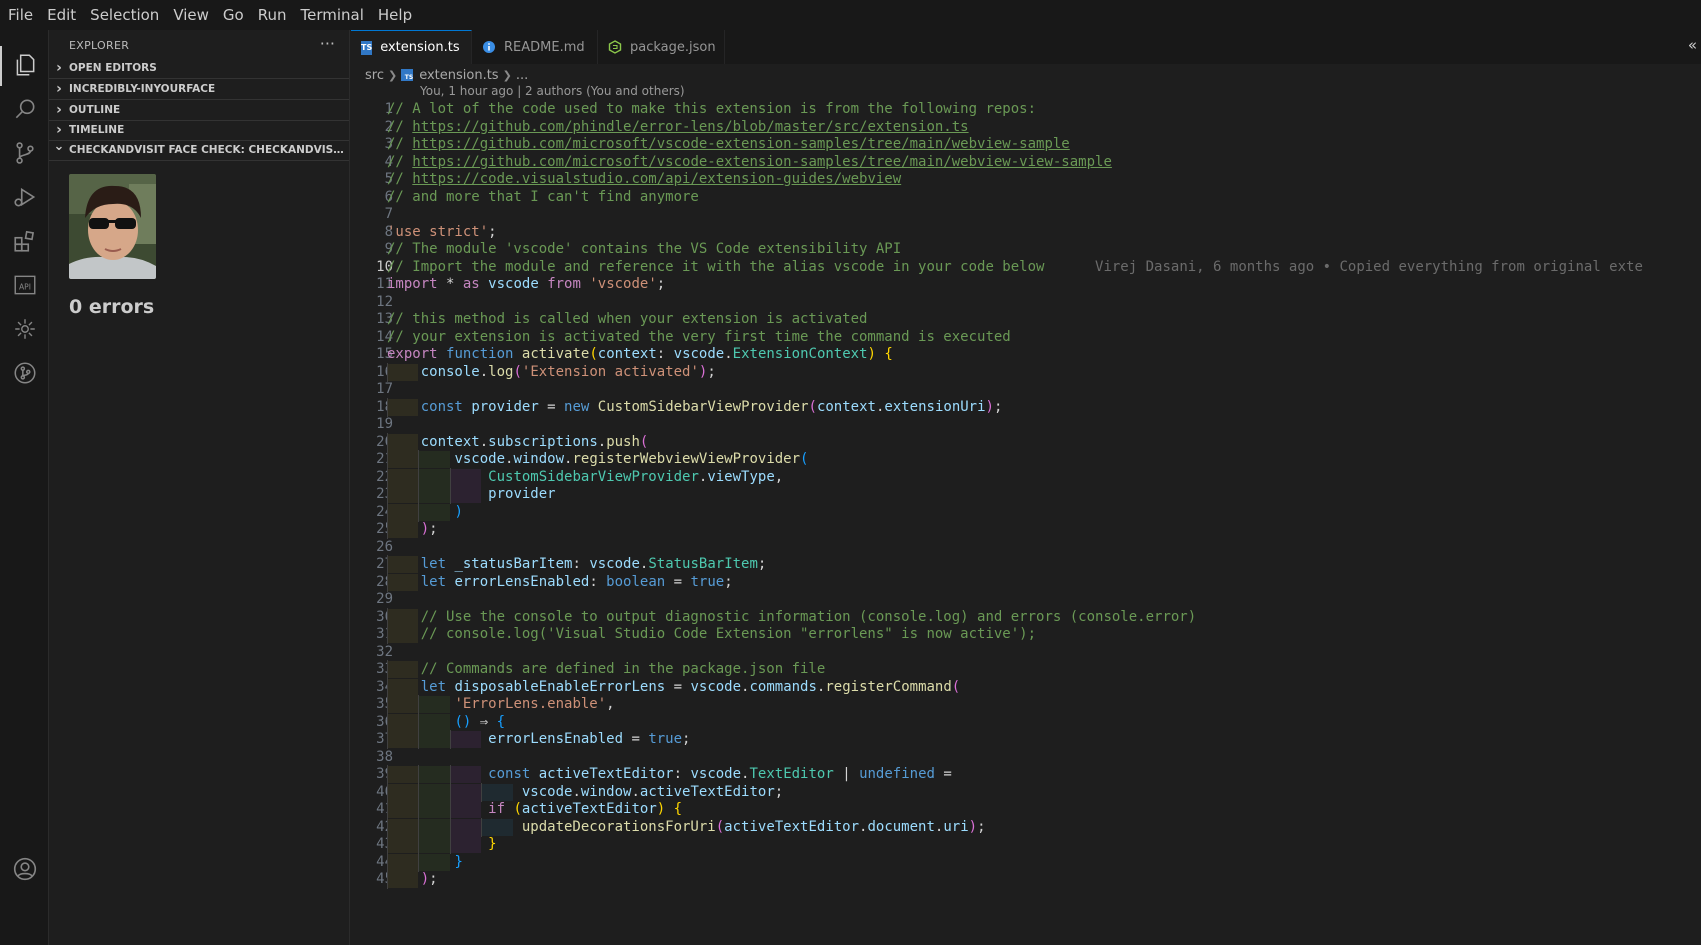 The image size is (1701, 945). What do you see at coordinates (332, 15) in the screenshot?
I see `menu-terminal: Terminal` at bounding box center [332, 15].